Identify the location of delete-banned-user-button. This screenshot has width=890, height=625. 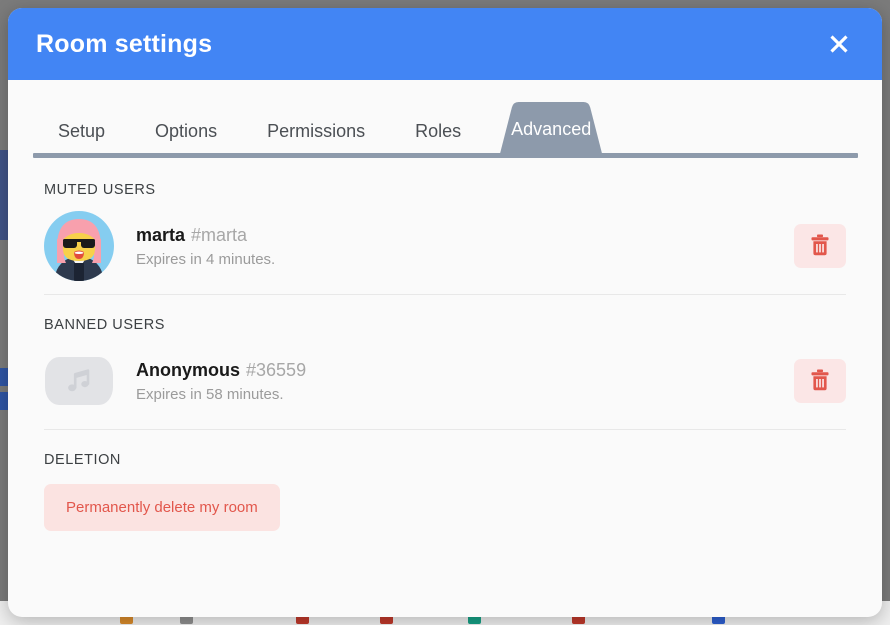
(820, 381).